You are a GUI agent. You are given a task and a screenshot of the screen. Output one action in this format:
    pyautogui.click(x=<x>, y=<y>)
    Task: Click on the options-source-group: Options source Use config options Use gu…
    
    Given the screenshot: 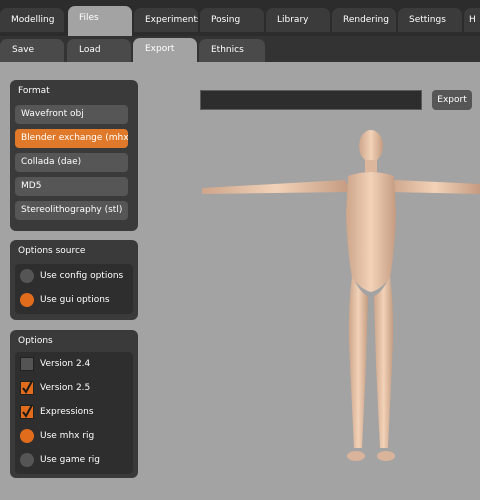 What is the action you would take?
    pyautogui.click(x=74, y=280)
    